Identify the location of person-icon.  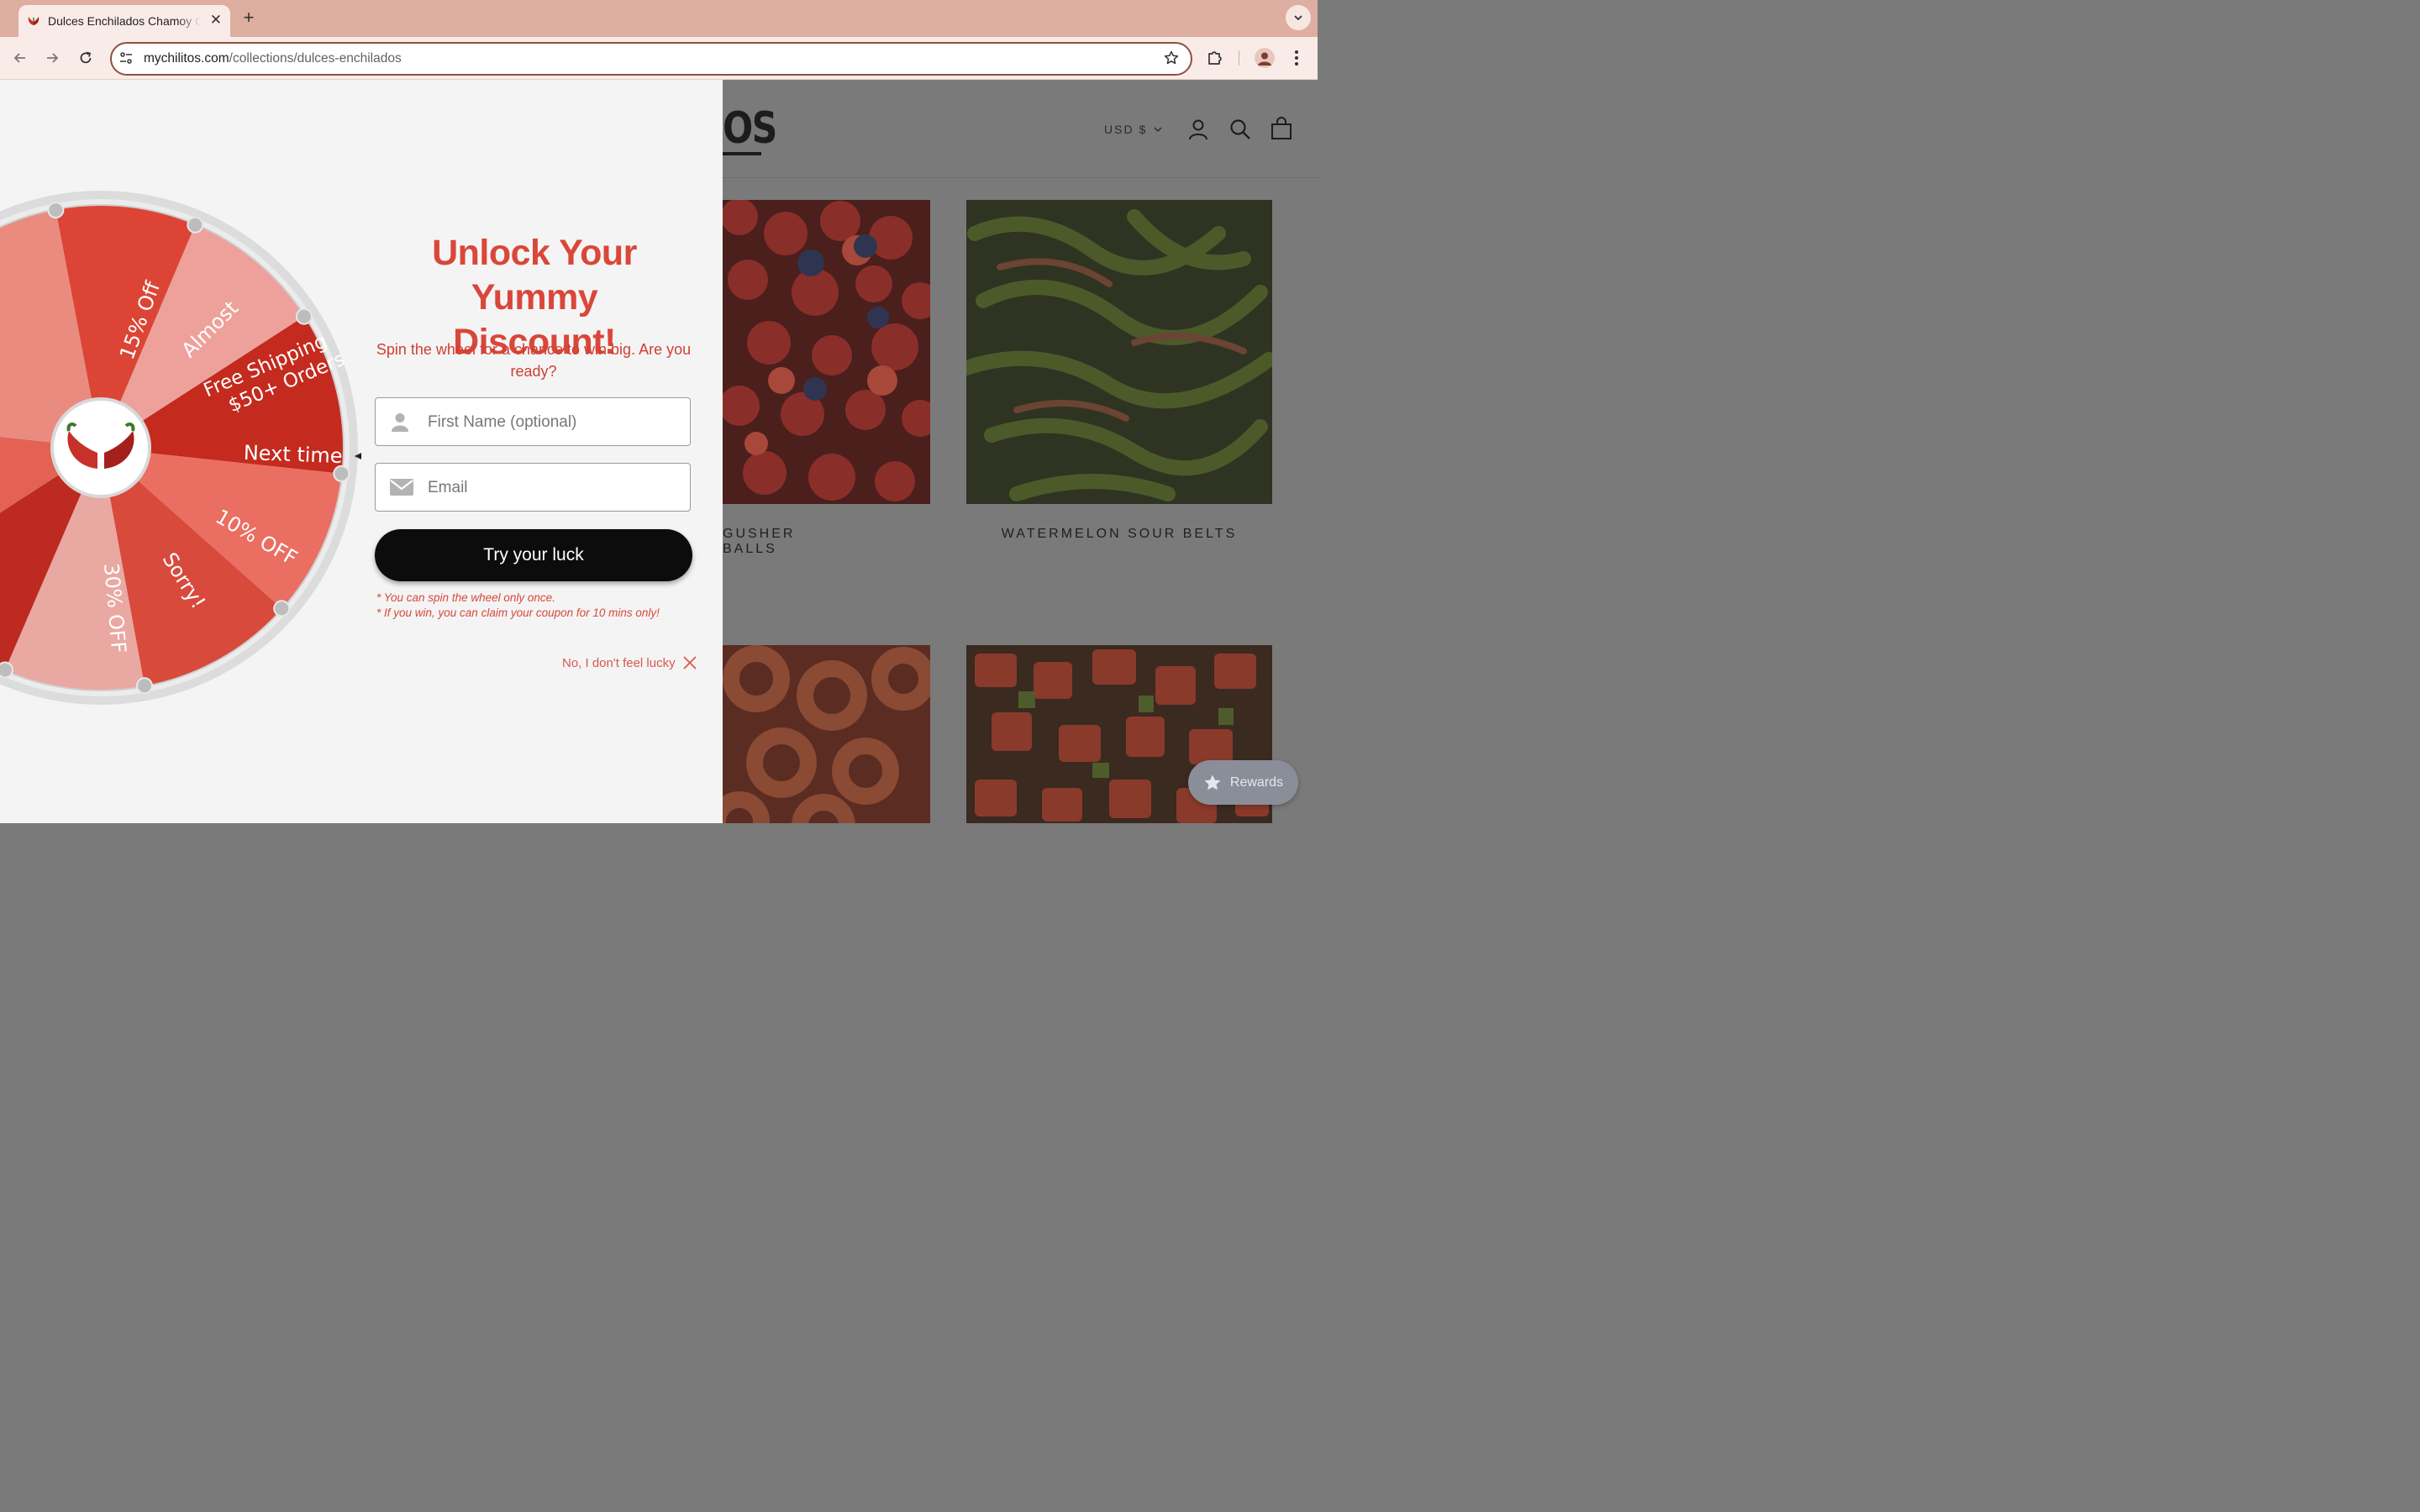
(1264, 59).